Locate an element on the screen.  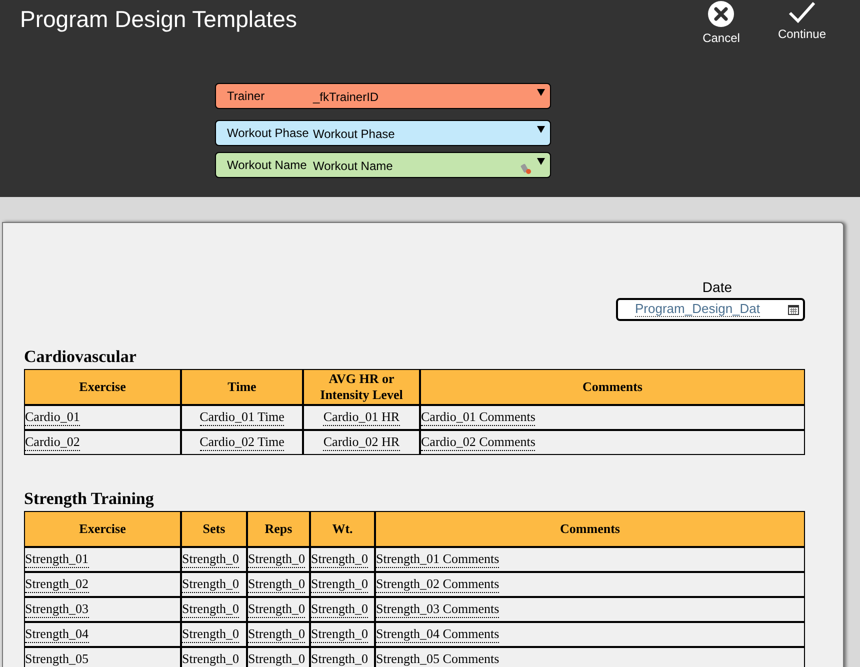
column-header: Sets is located at coordinates (215, 529).